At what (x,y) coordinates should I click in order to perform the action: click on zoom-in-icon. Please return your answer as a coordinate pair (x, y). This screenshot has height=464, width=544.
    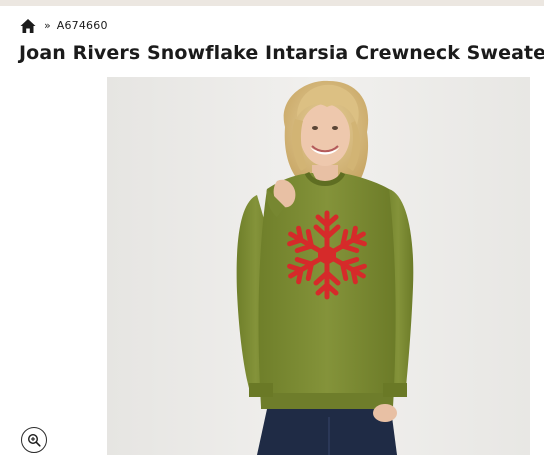
    Looking at the image, I should click on (34, 440).